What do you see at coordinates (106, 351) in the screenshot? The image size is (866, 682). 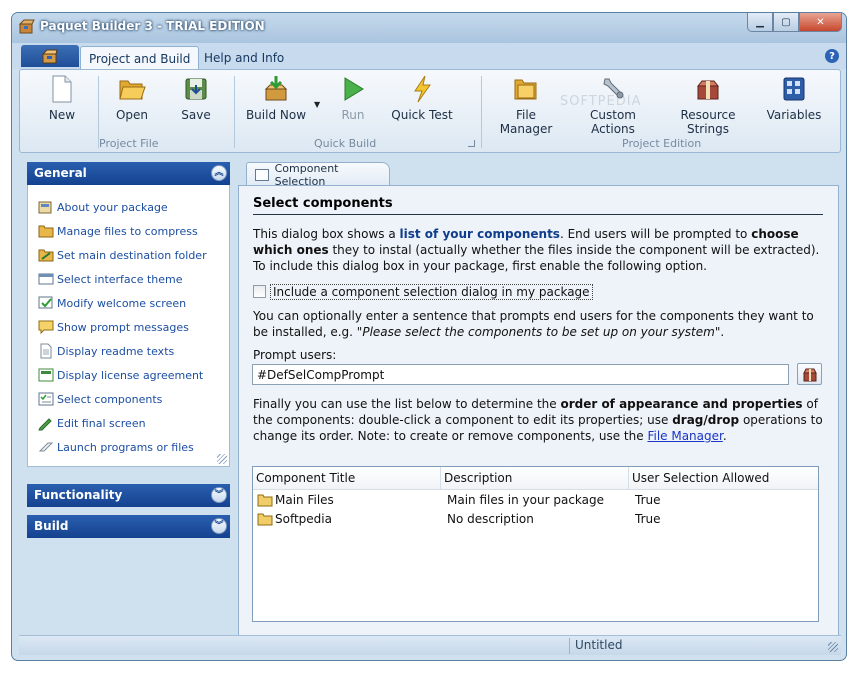 I see `sidebar-item-readme-texts: Display readme texts` at bounding box center [106, 351].